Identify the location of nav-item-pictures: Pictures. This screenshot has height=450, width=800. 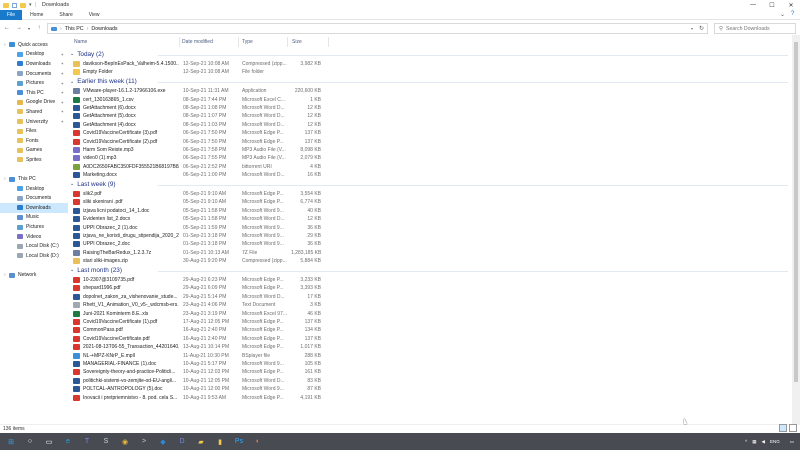
(34, 227).